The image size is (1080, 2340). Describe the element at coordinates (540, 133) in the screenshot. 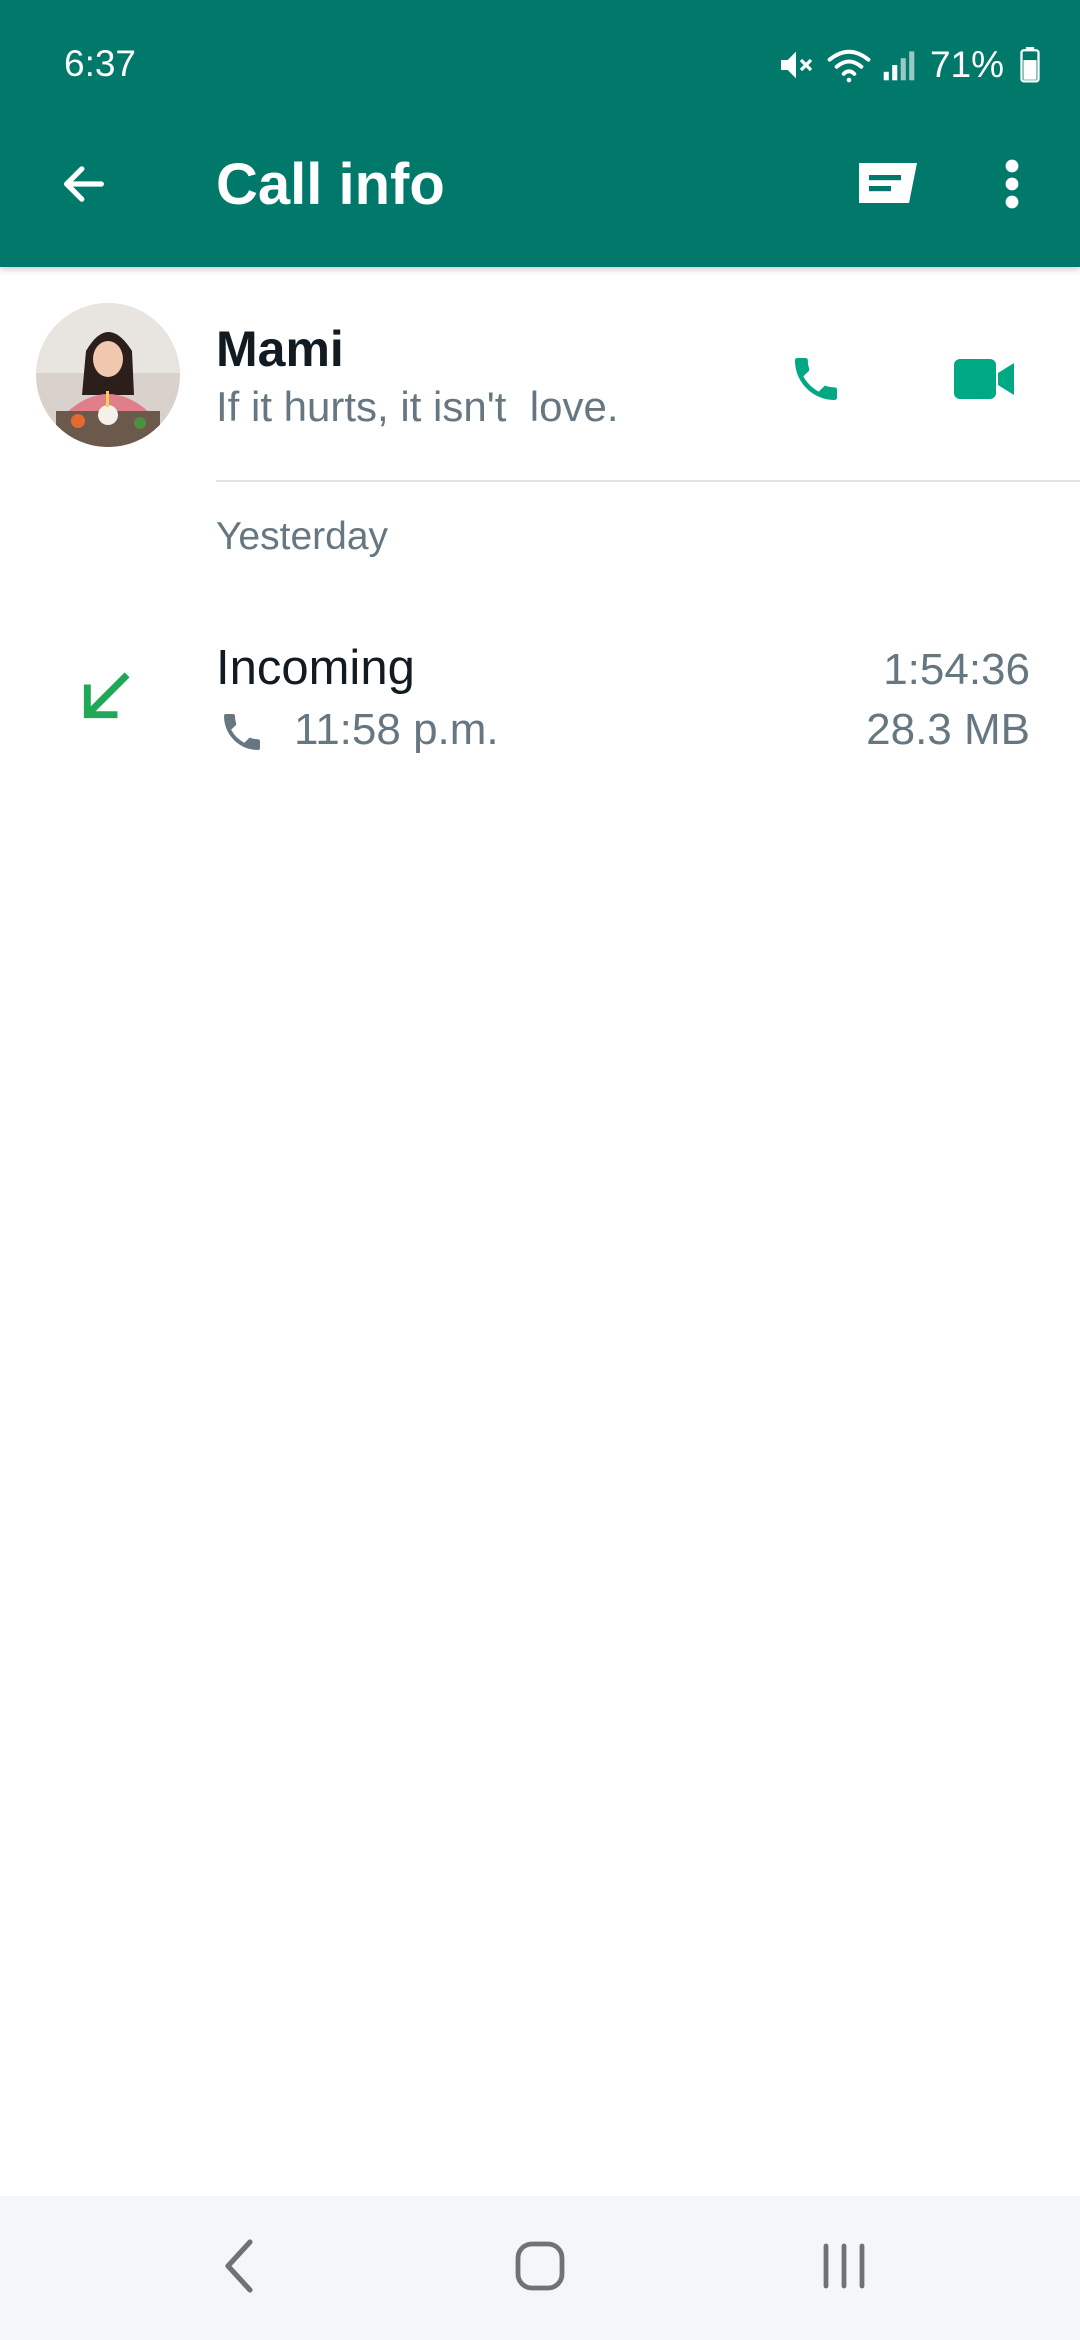

I see `app-header: 6:37 71% Call info` at that location.